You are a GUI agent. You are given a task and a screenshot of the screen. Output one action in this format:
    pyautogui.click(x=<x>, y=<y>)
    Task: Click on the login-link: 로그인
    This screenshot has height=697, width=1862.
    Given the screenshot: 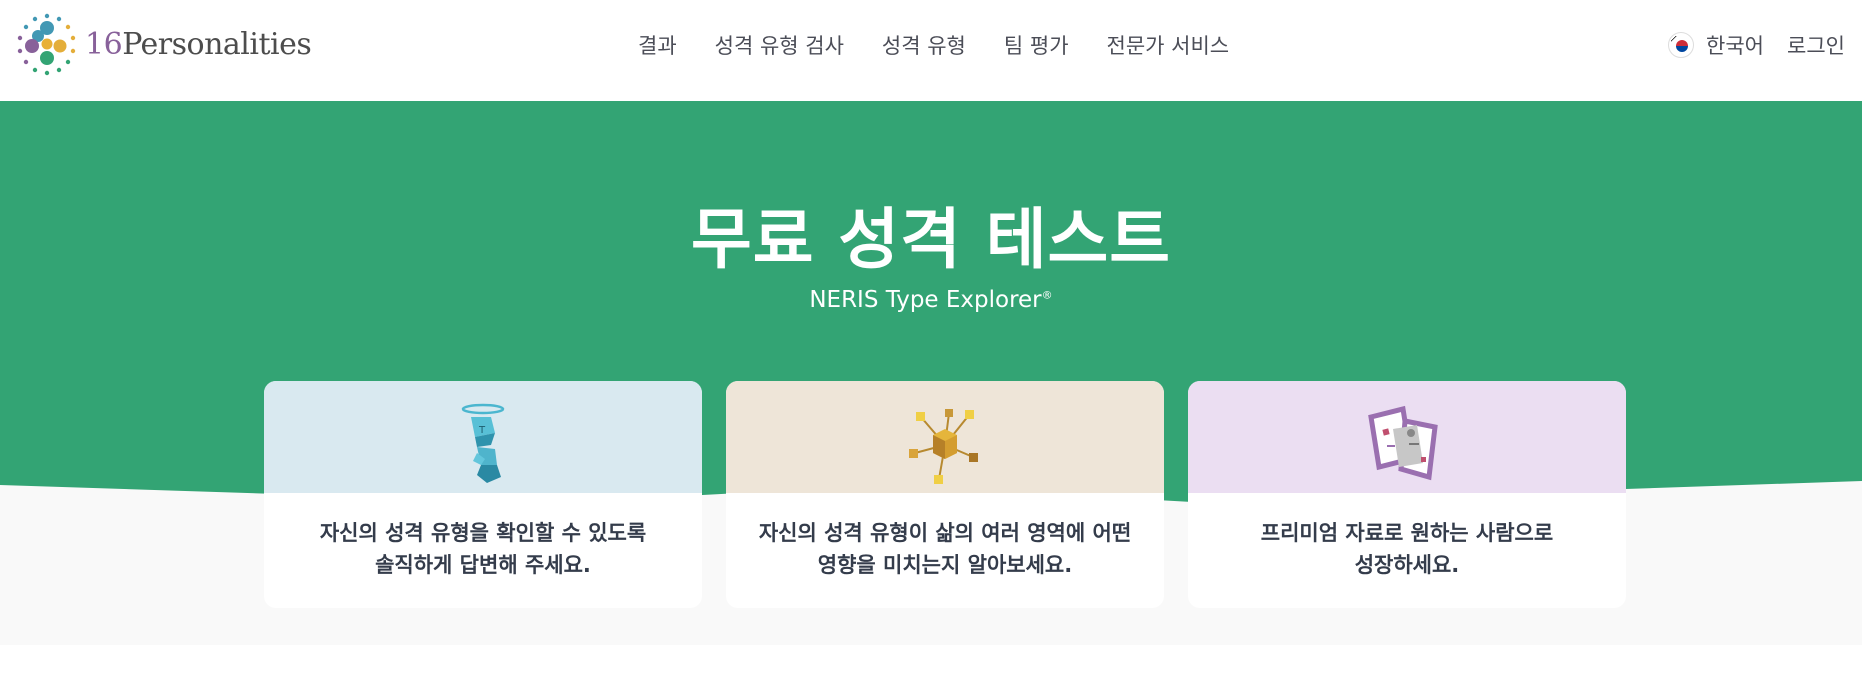 What is the action you would take?
    pyautogui.click(x=1816, y=45)
    